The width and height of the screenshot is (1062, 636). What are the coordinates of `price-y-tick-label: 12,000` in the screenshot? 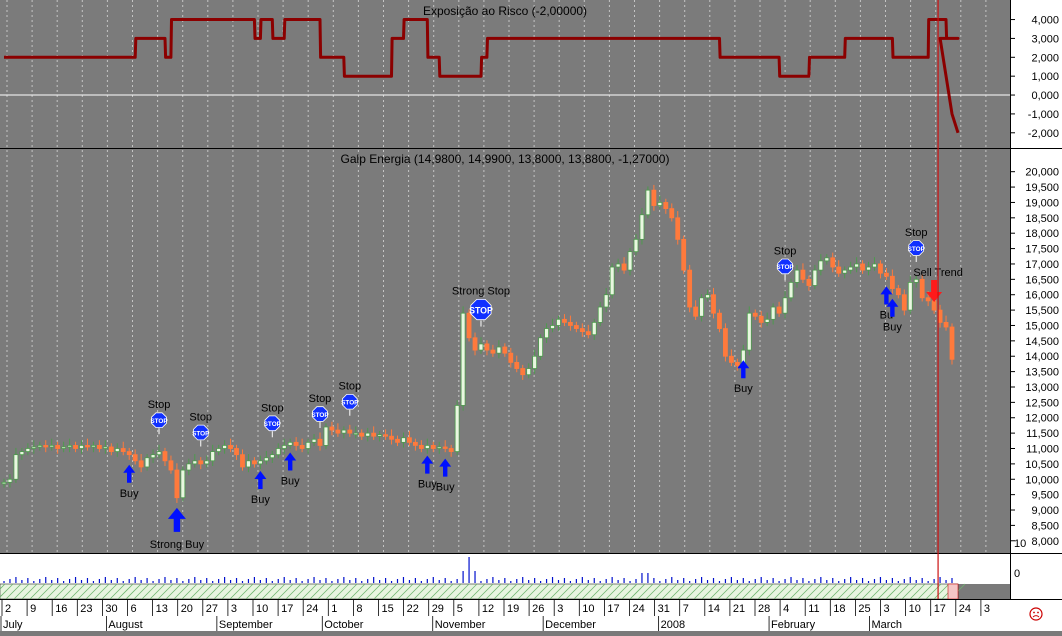 It's located at (1042, 419).